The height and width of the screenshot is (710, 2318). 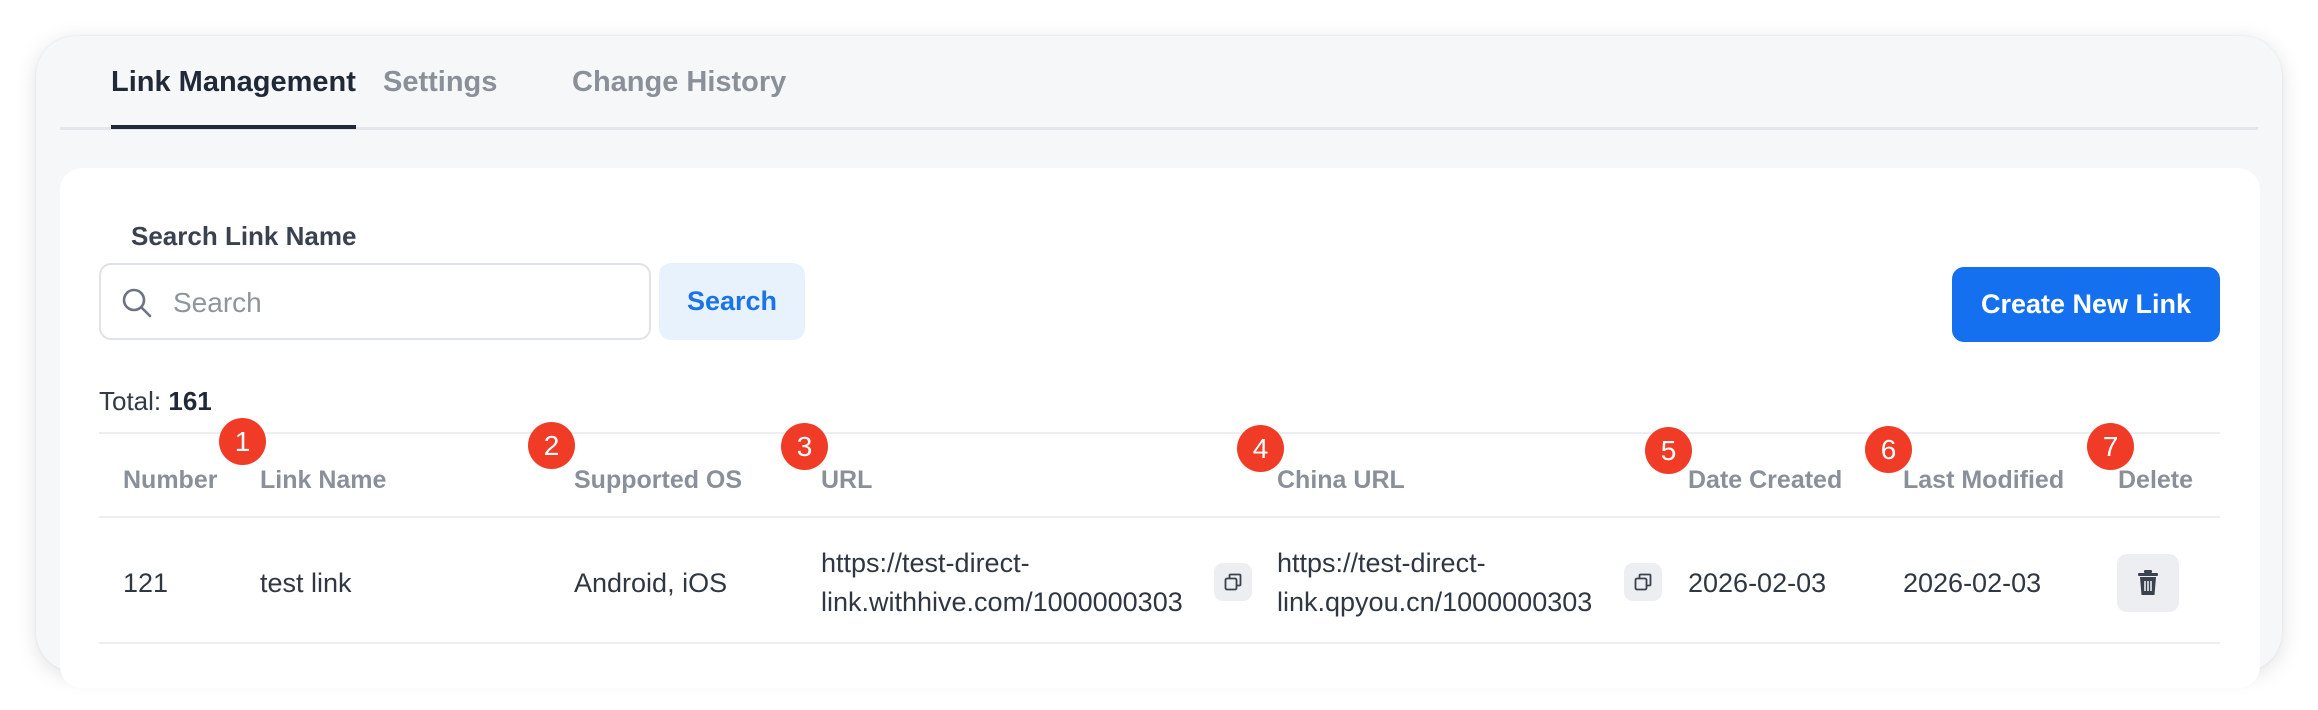 I want to click on column-header-number: Number, so click(x=170, y=480).